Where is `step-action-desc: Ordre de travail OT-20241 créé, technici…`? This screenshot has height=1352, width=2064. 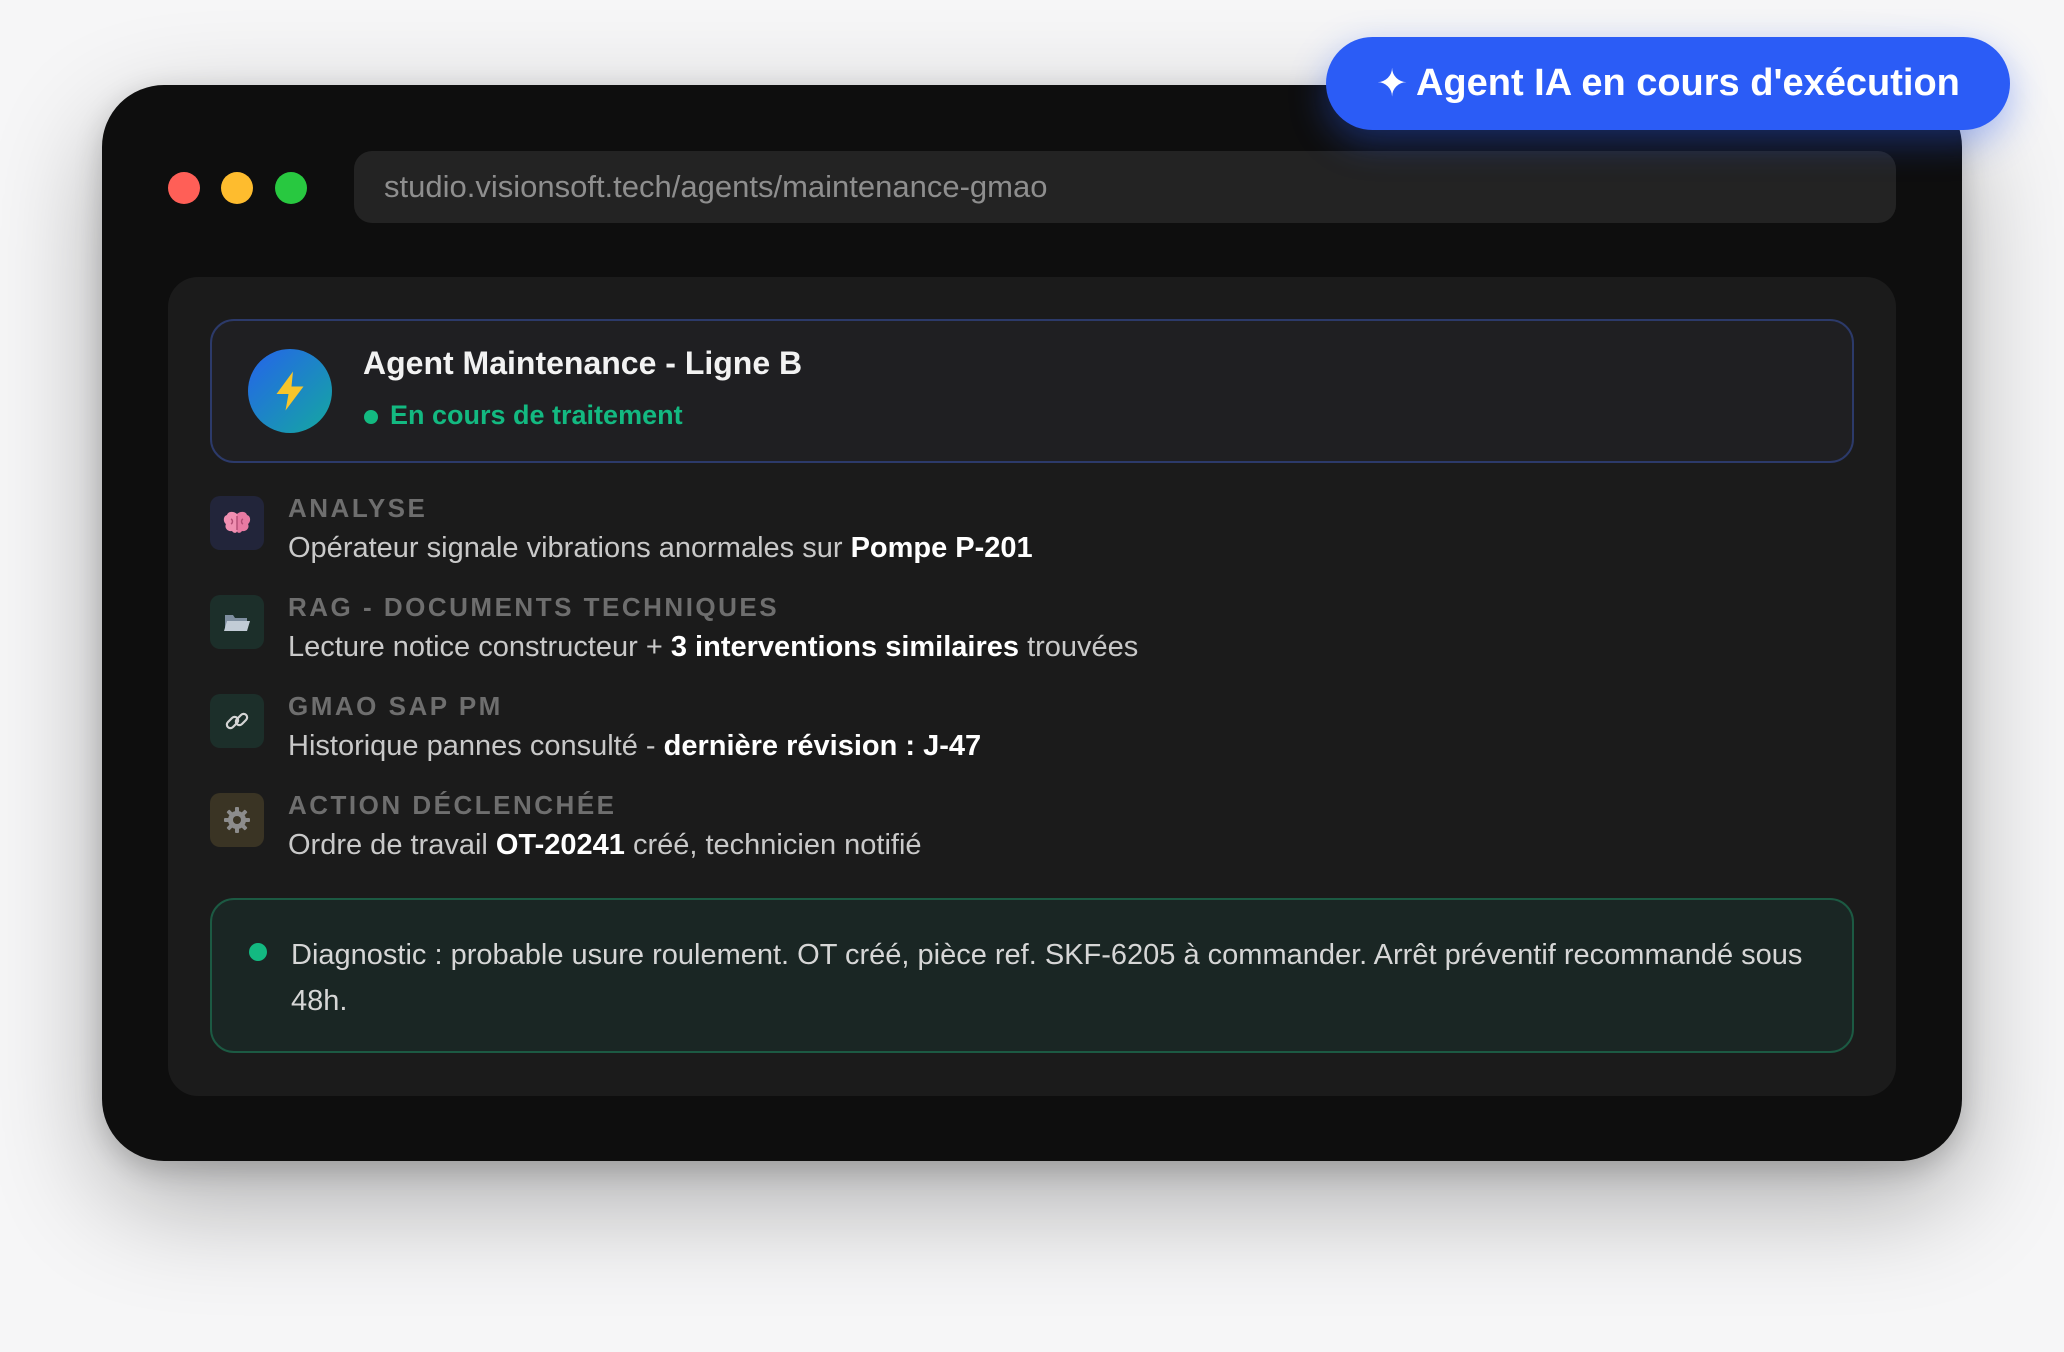
step-action-desc: Ordre de travail OT-20241 créé, technici… is located at coordinates (605, 845).